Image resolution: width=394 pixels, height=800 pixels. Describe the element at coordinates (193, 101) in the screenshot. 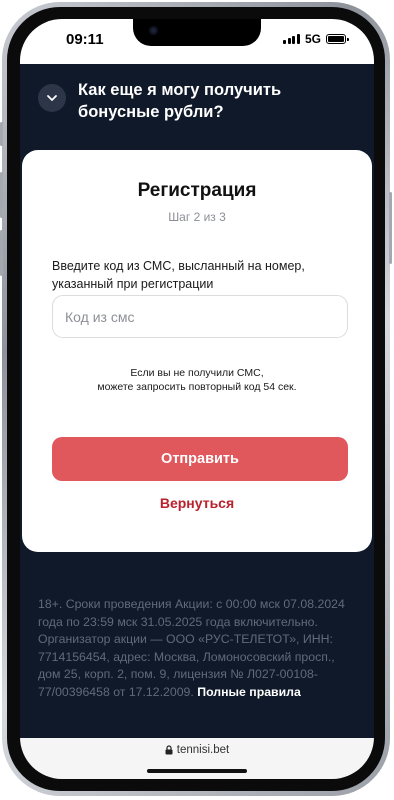

I see `faq-question: Как еще я могу получить бонусные рубли?` at that location.